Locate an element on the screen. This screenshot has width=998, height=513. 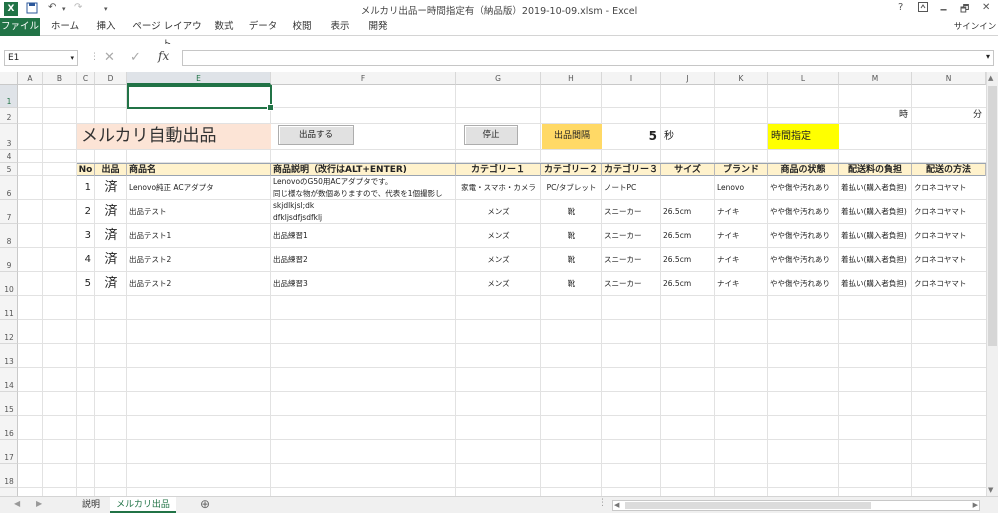
row-header: 6 is located at coordinates (9, 188).